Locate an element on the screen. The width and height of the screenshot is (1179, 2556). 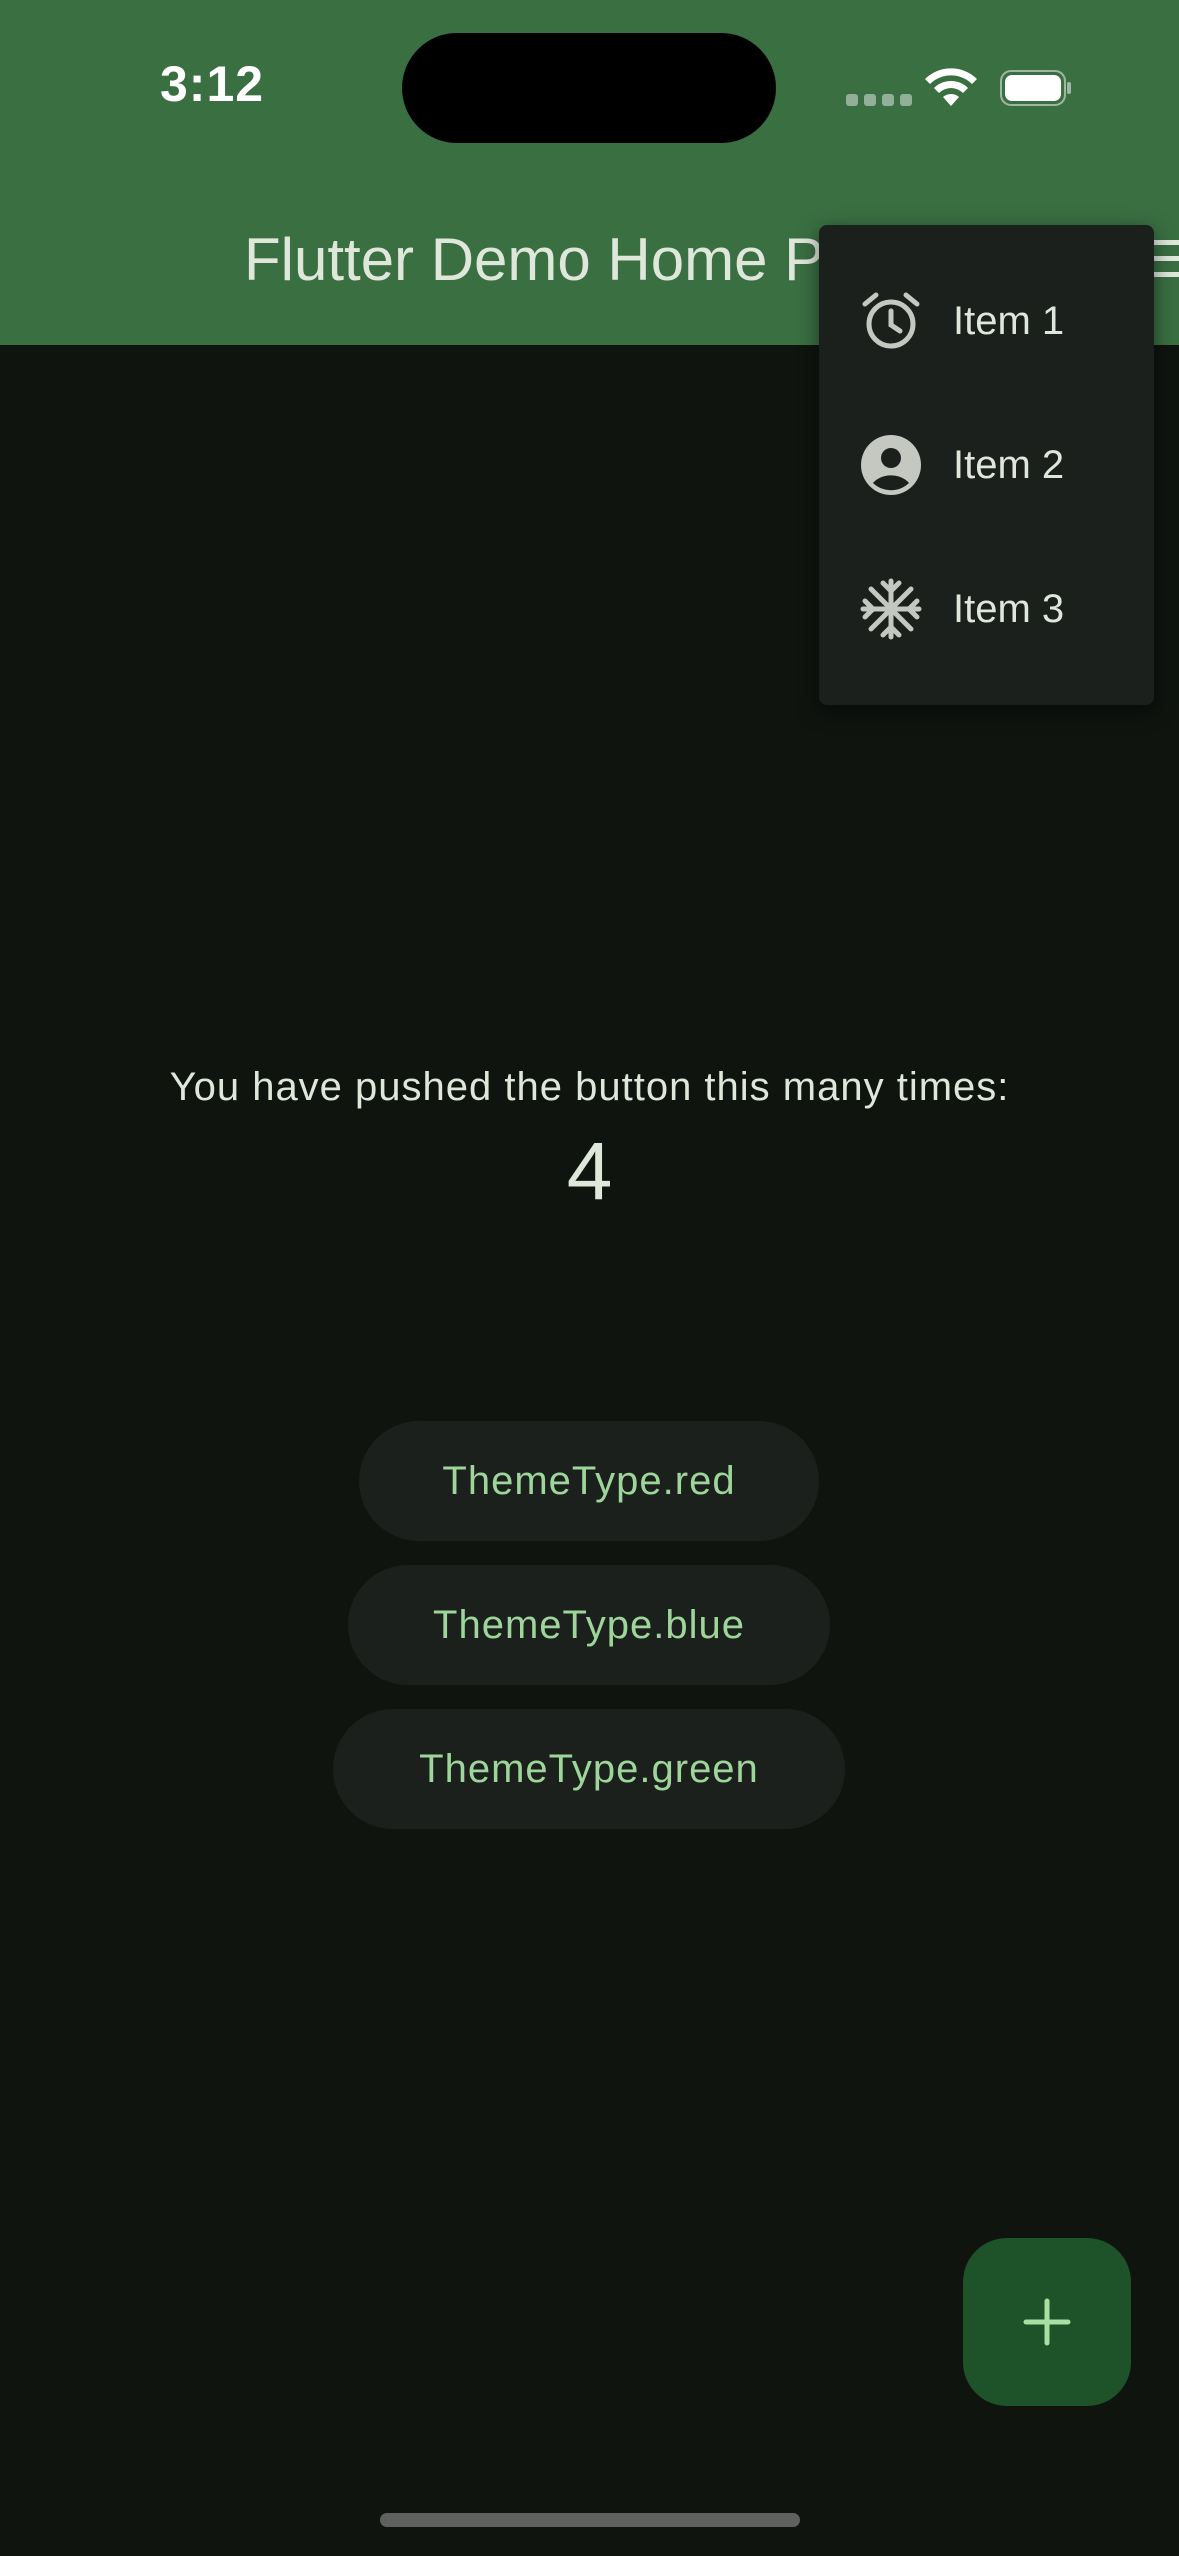
wifi-icon is located at coordinates (951, 87).